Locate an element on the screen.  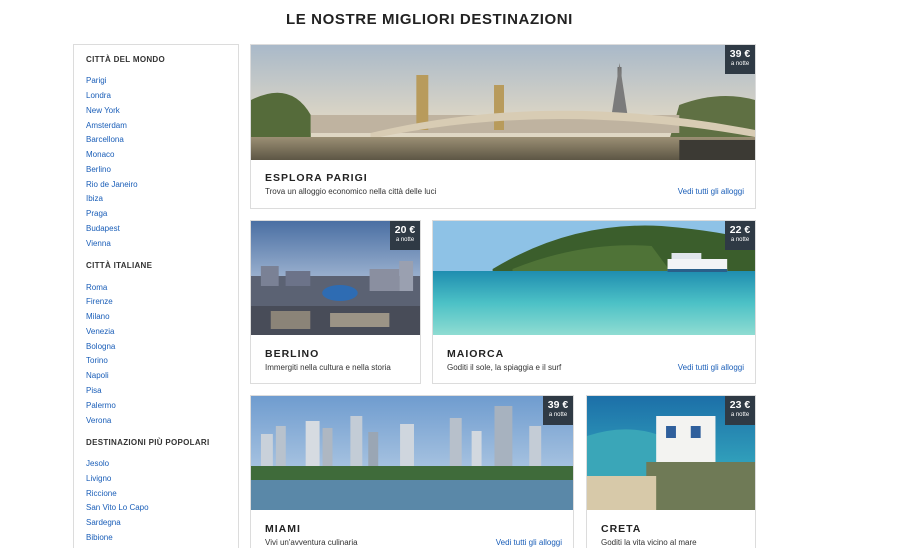
sidebar-link-torino: Torino is located at coordinates (97, 360).